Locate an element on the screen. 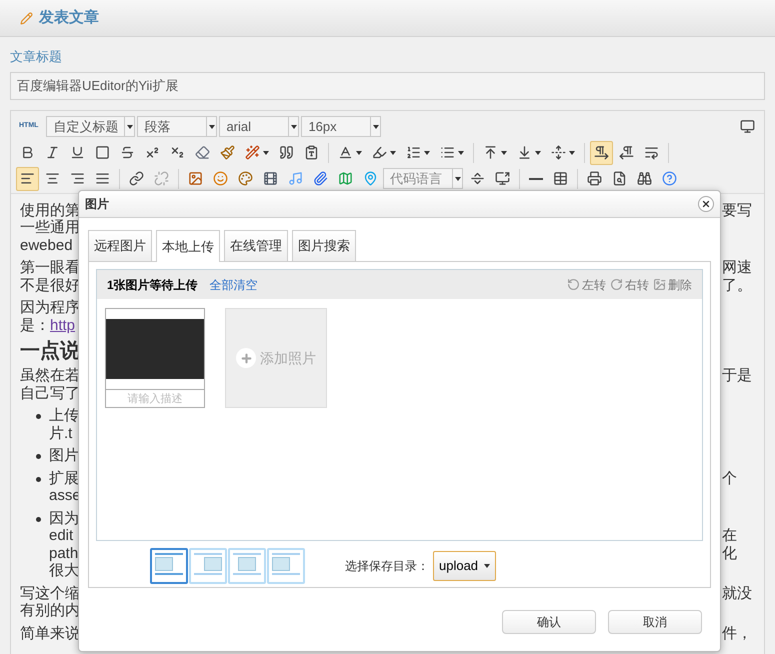 This screenshot has width=775, height=654. music-note-icon is located at coordinates (295, 178).